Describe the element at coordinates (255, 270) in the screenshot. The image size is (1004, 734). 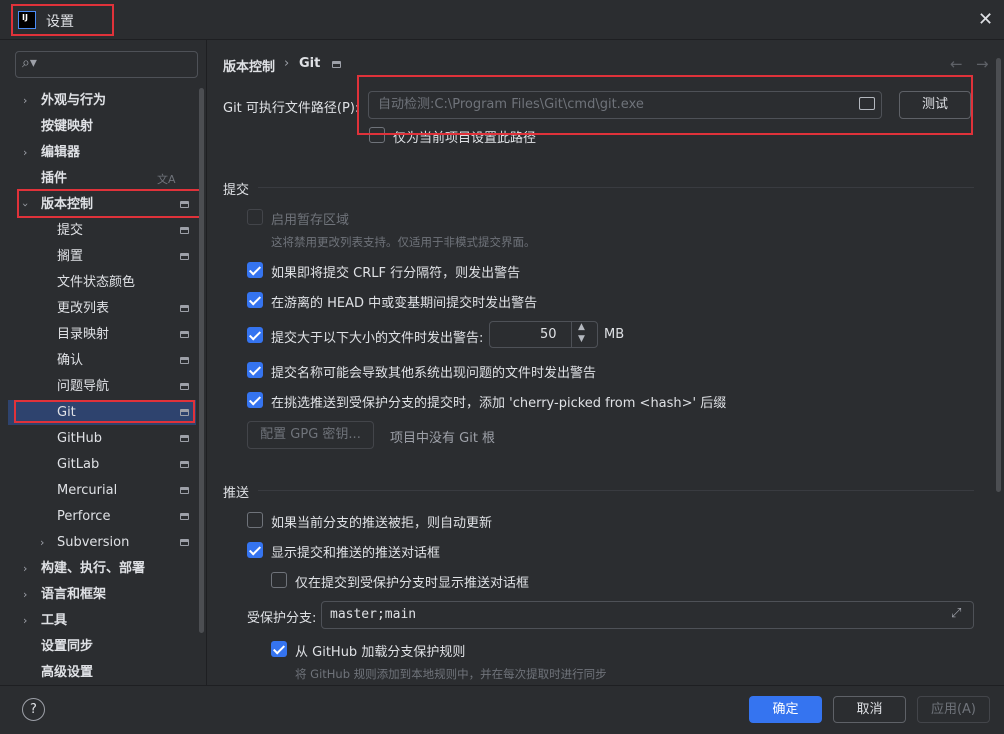
I see `crlf-checkbox` at that location.